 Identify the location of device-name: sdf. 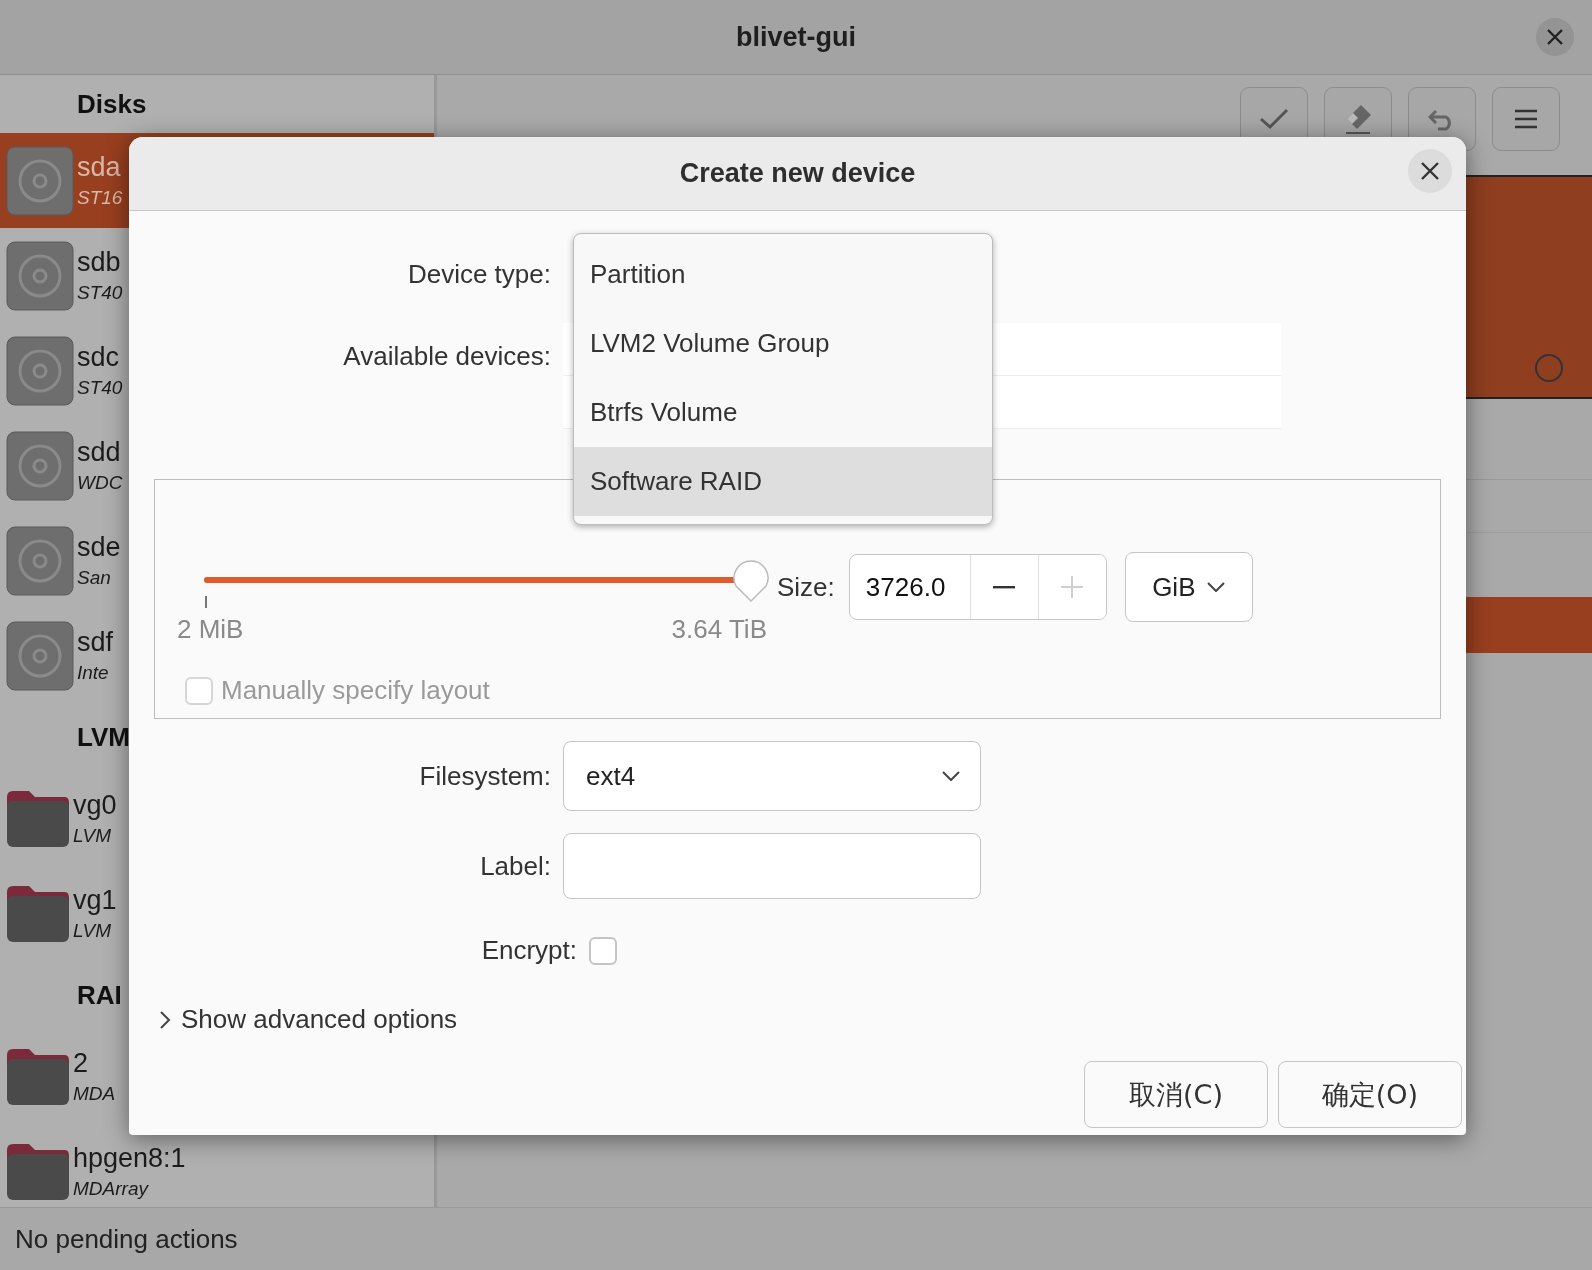
(95, 642).